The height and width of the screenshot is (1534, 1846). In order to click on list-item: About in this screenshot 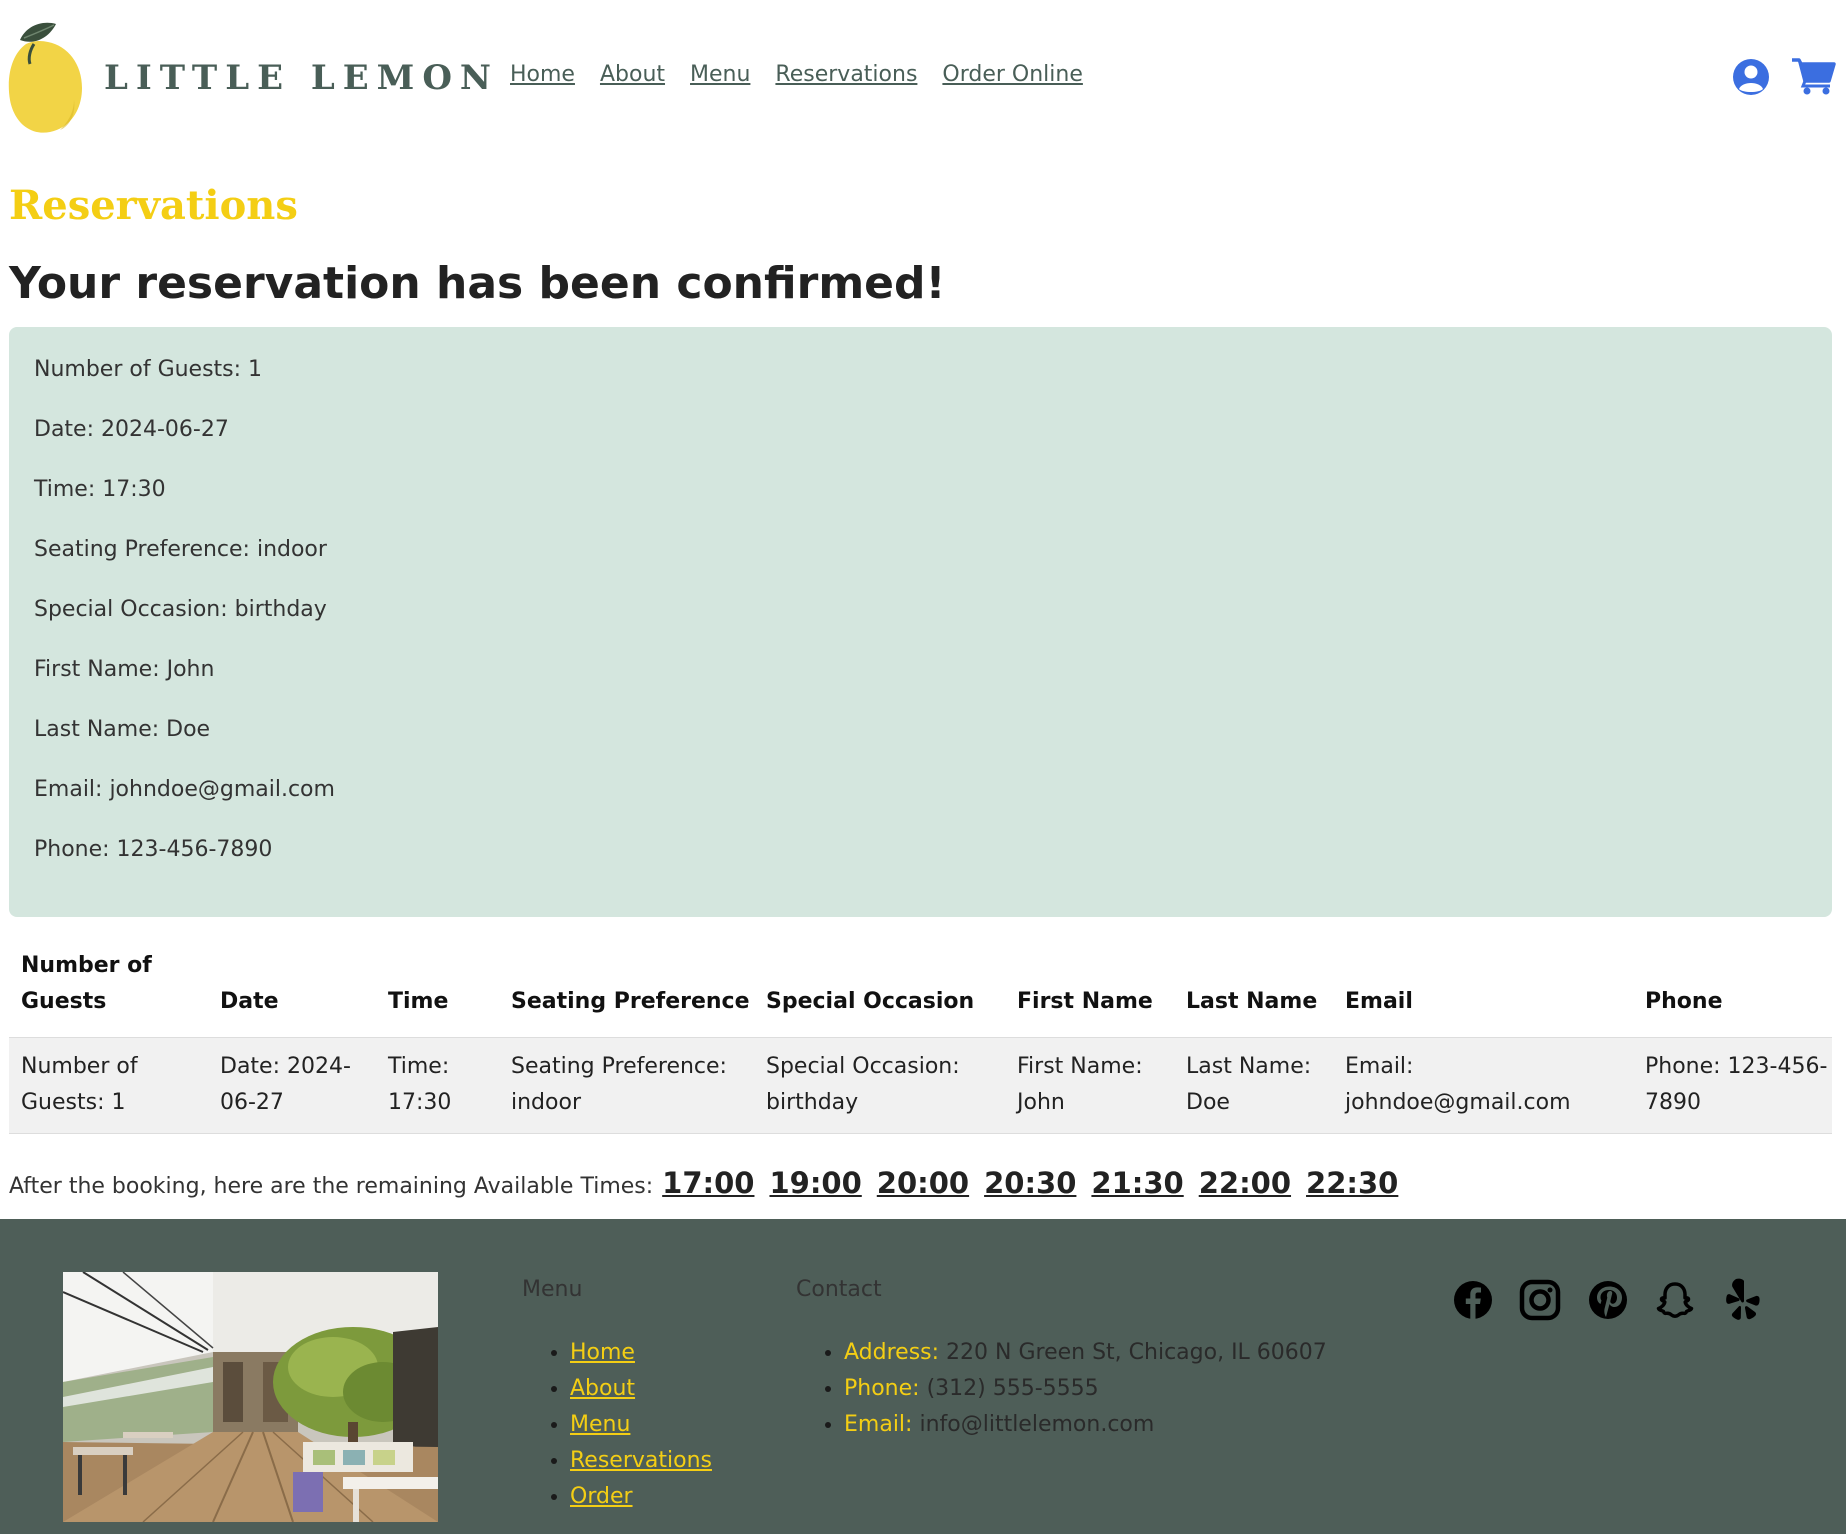, I will do `click(641, 1389)`.